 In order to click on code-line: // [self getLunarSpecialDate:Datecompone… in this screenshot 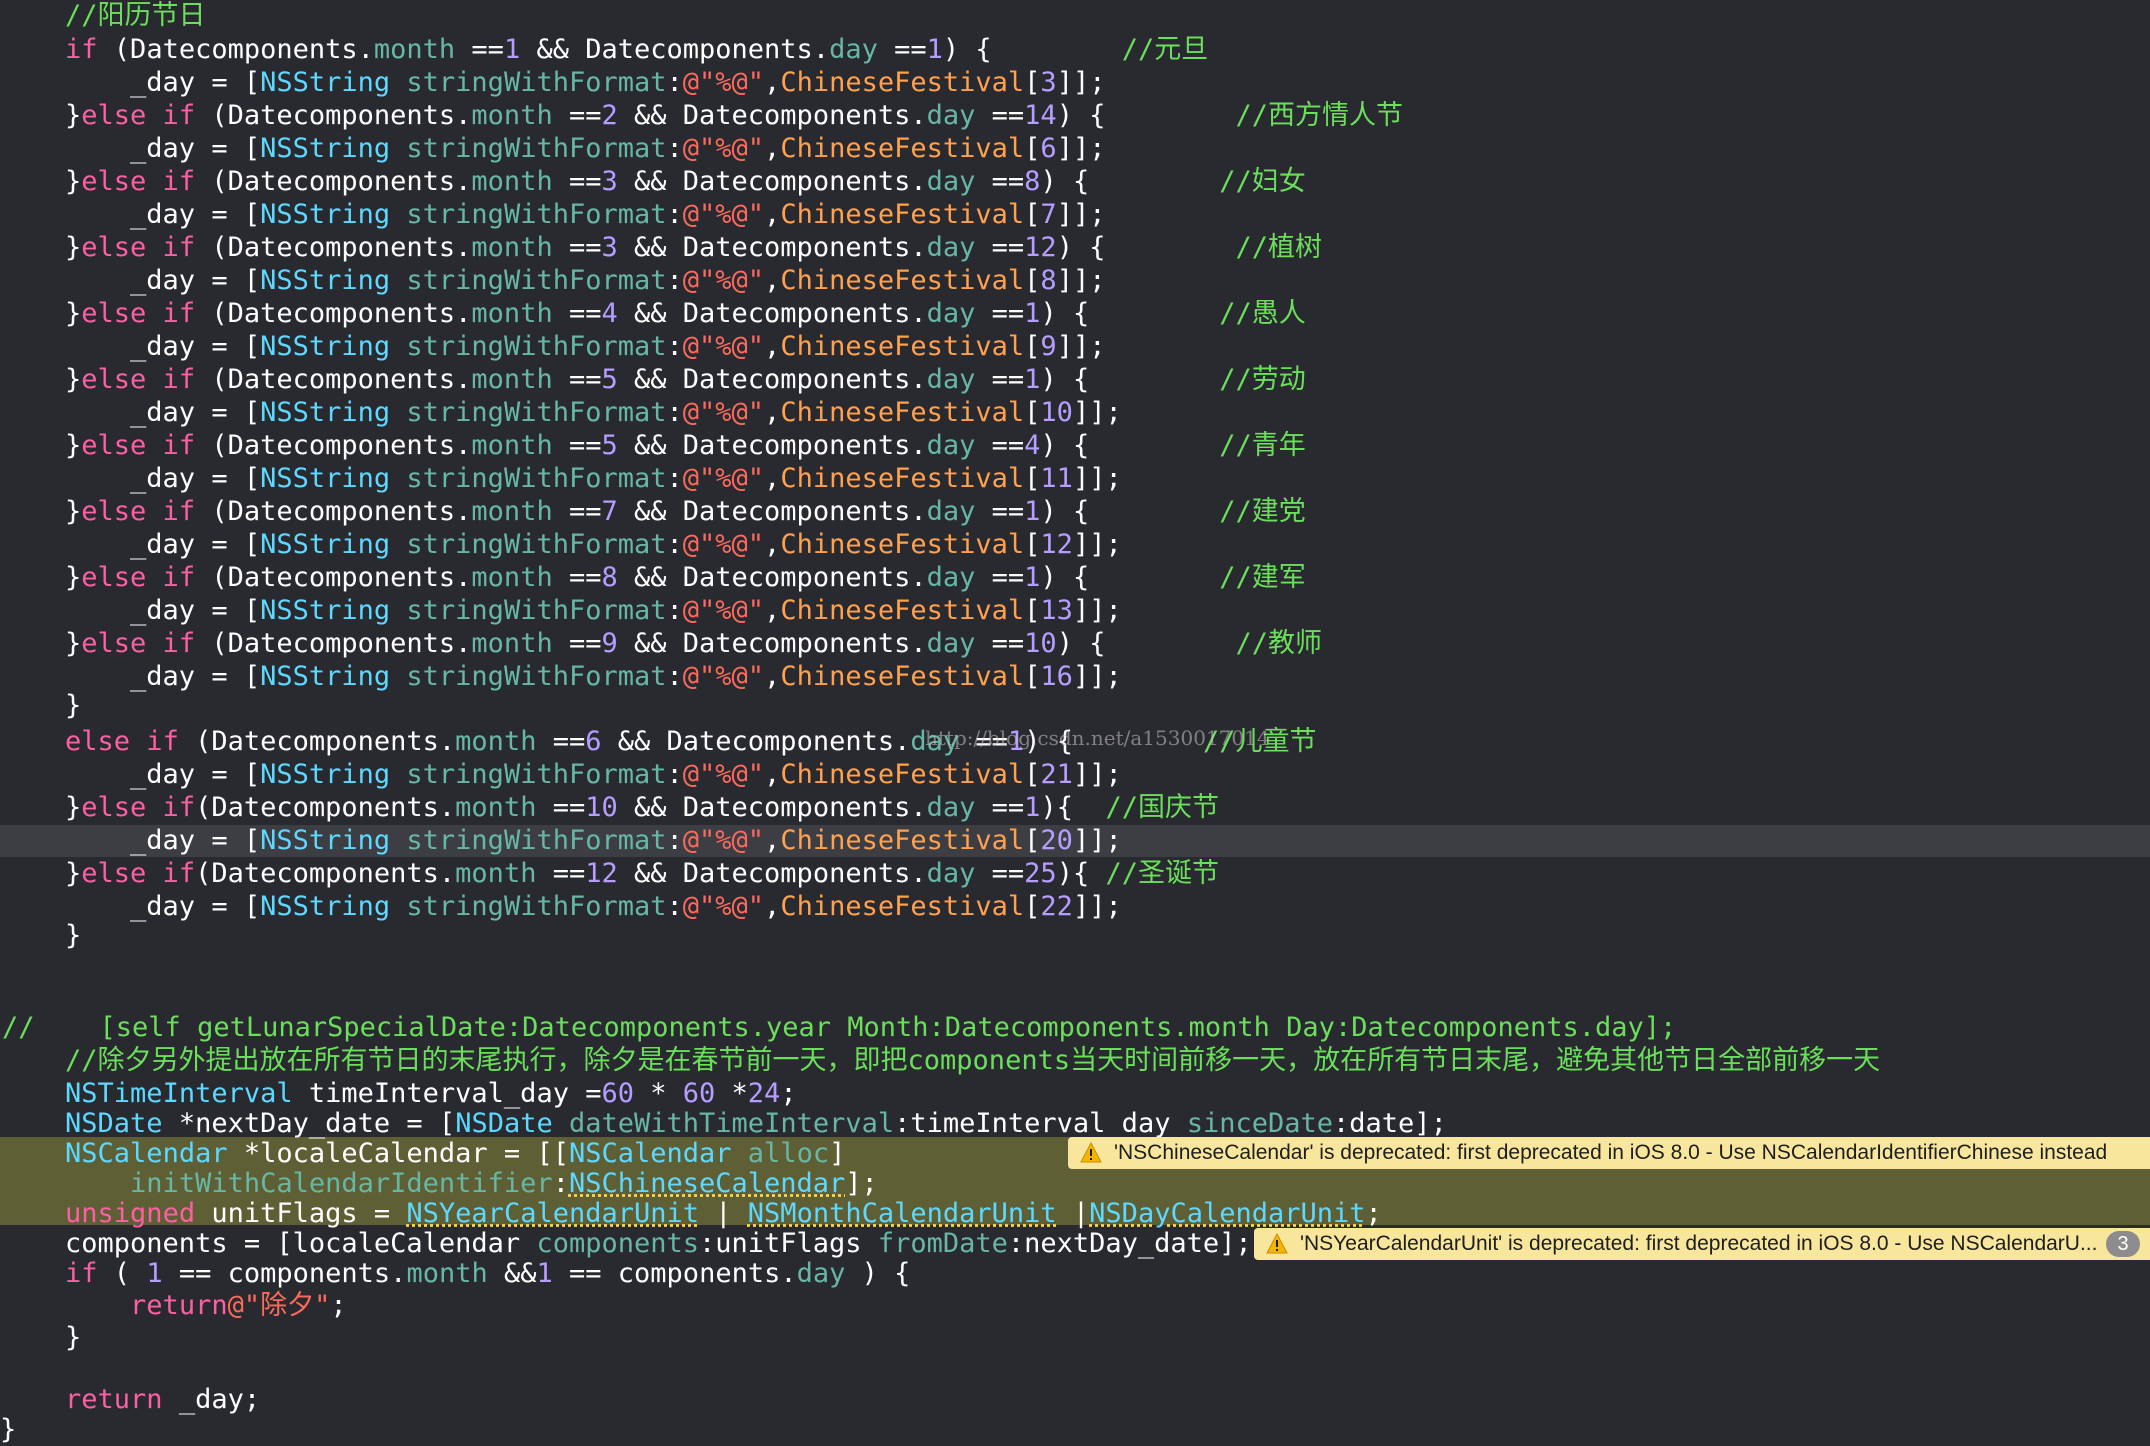, I will do `click(1076, 1028)`.